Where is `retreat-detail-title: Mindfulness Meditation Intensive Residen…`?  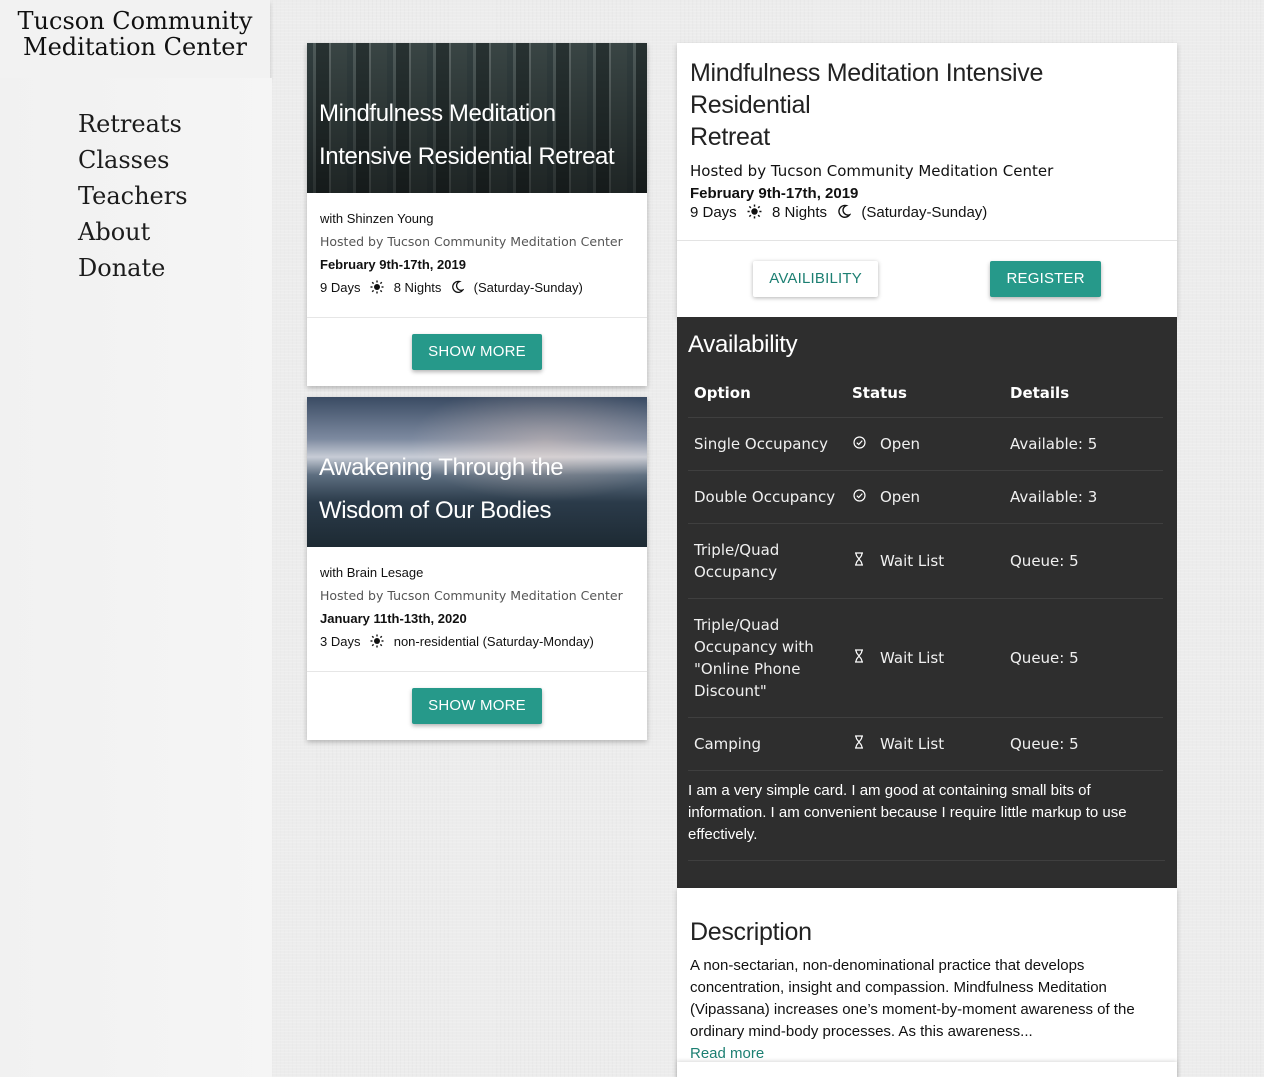
retreat-detail-title: Mindfulness Meditation Intensive Residen… is located at coordinates (927, 105).